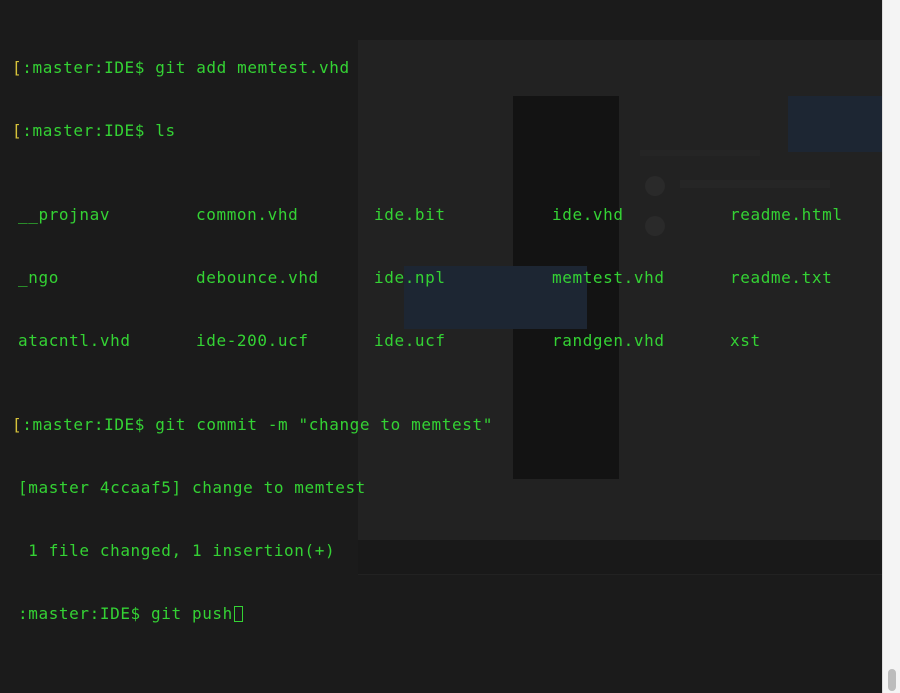 Image resolution: width=900 pixels, height=693 pixels. What do you see at coordinates (410, 340) in the screenshot?
I see `ls-entry: ide.ucf` at bounding box center [410, 340].